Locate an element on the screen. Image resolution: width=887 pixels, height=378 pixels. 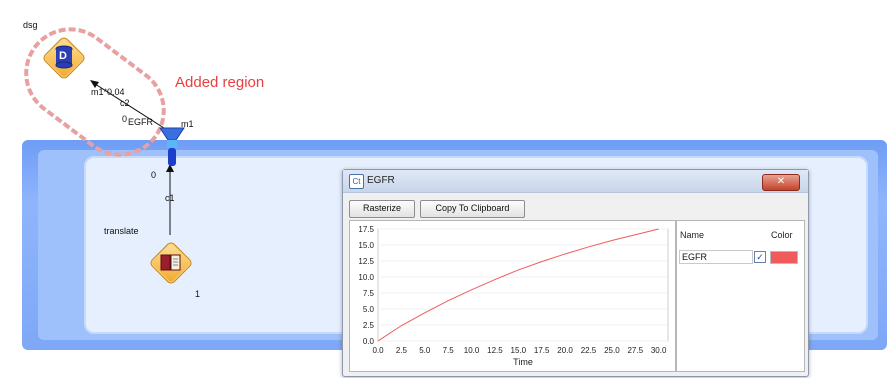
app-icon: Ct is located at coordinates (356, 181).